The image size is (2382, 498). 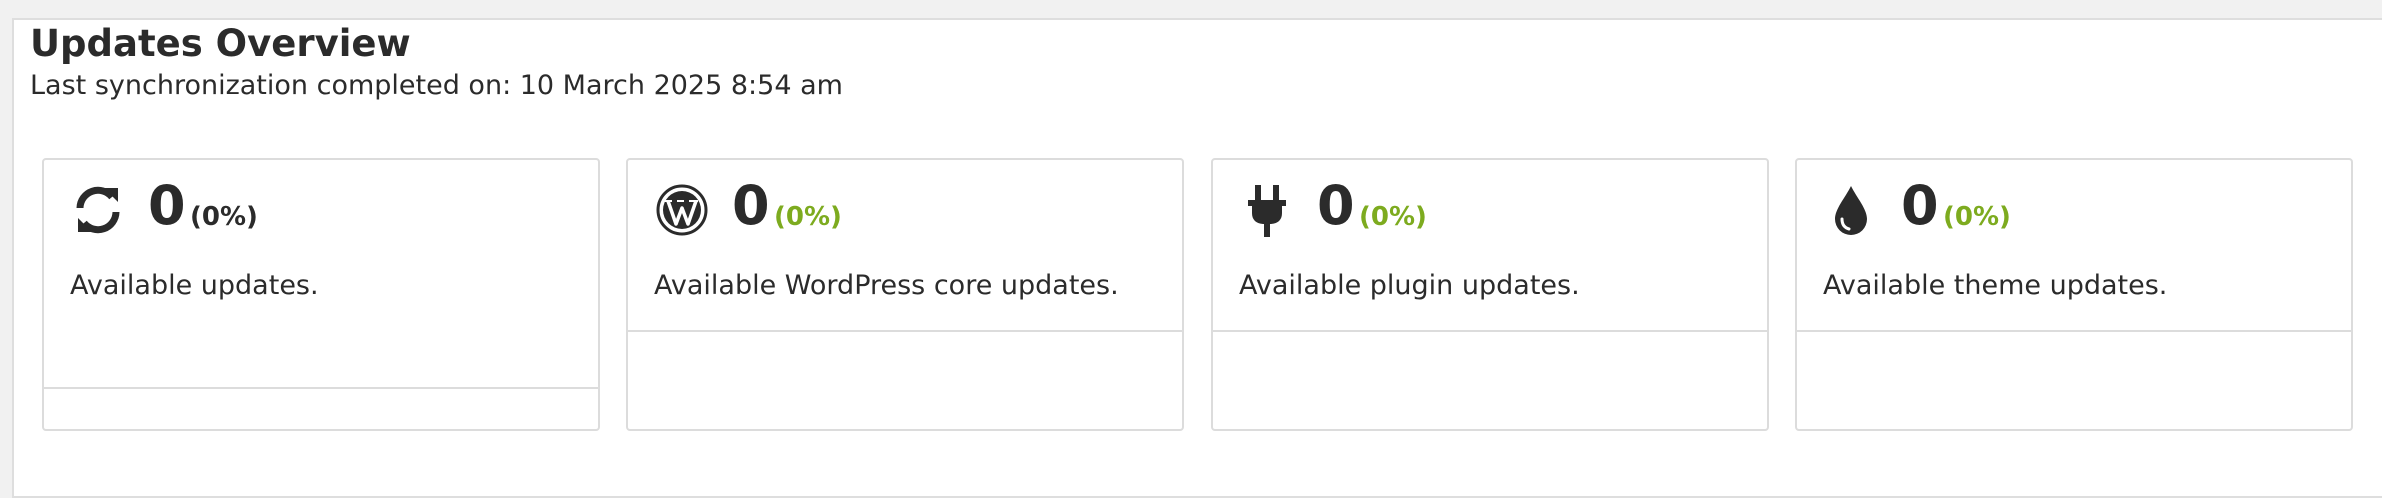 What do you see at coordinates (1267, 210) in the screenshot?
I see `plug-icon` at bounding box center [1267, 210].